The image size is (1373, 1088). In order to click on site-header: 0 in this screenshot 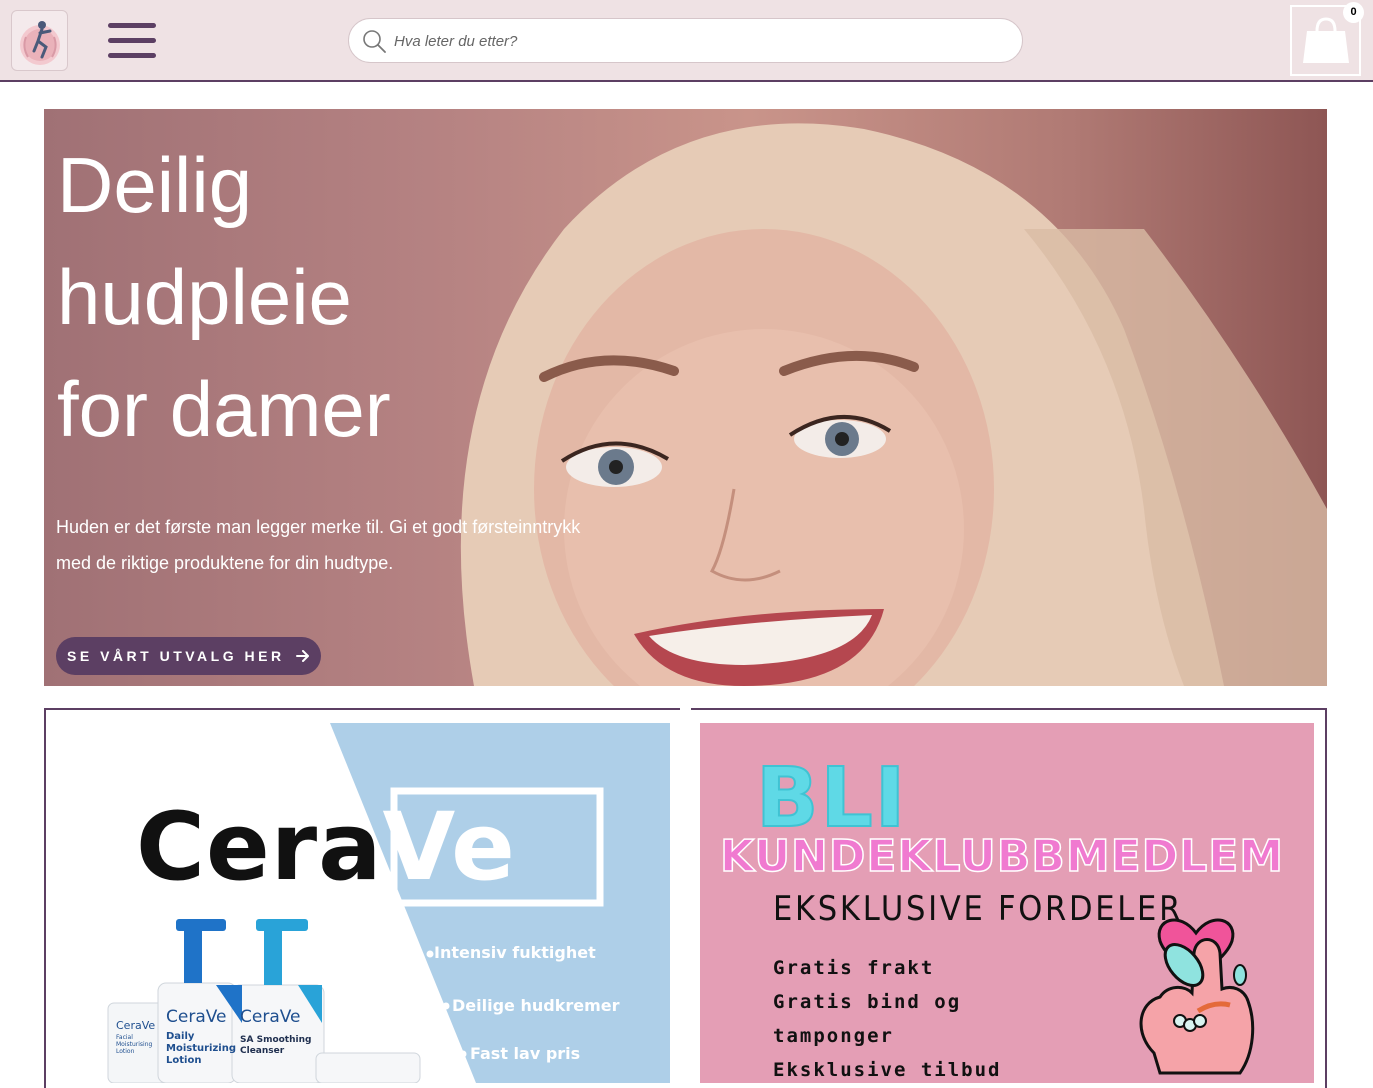, I will do `click(686, 41)`.